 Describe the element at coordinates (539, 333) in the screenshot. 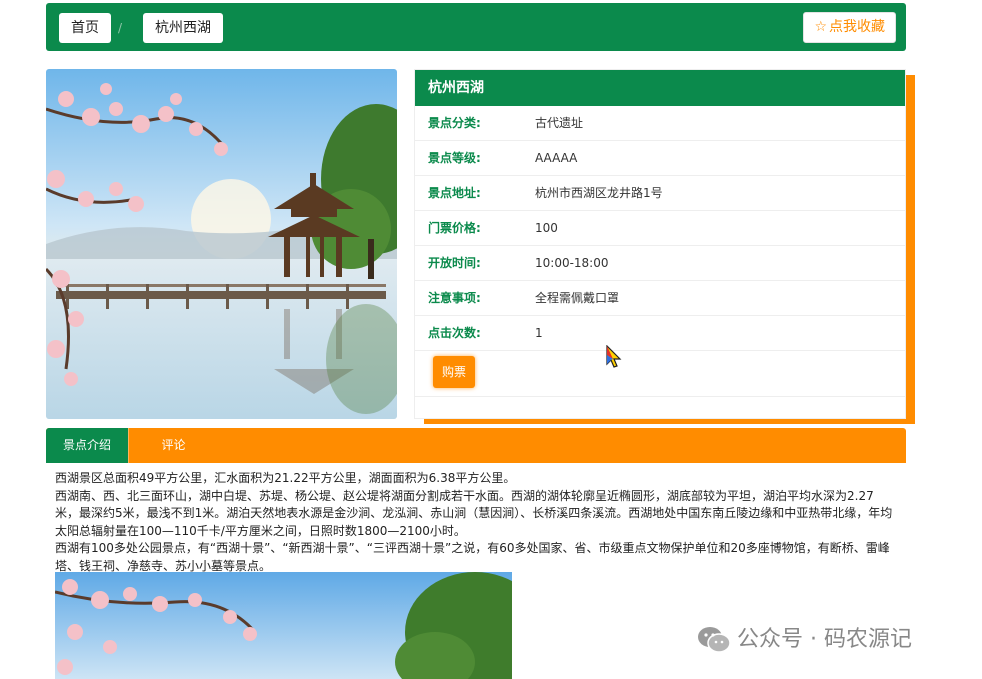

I see `info-value: 1` at that location.